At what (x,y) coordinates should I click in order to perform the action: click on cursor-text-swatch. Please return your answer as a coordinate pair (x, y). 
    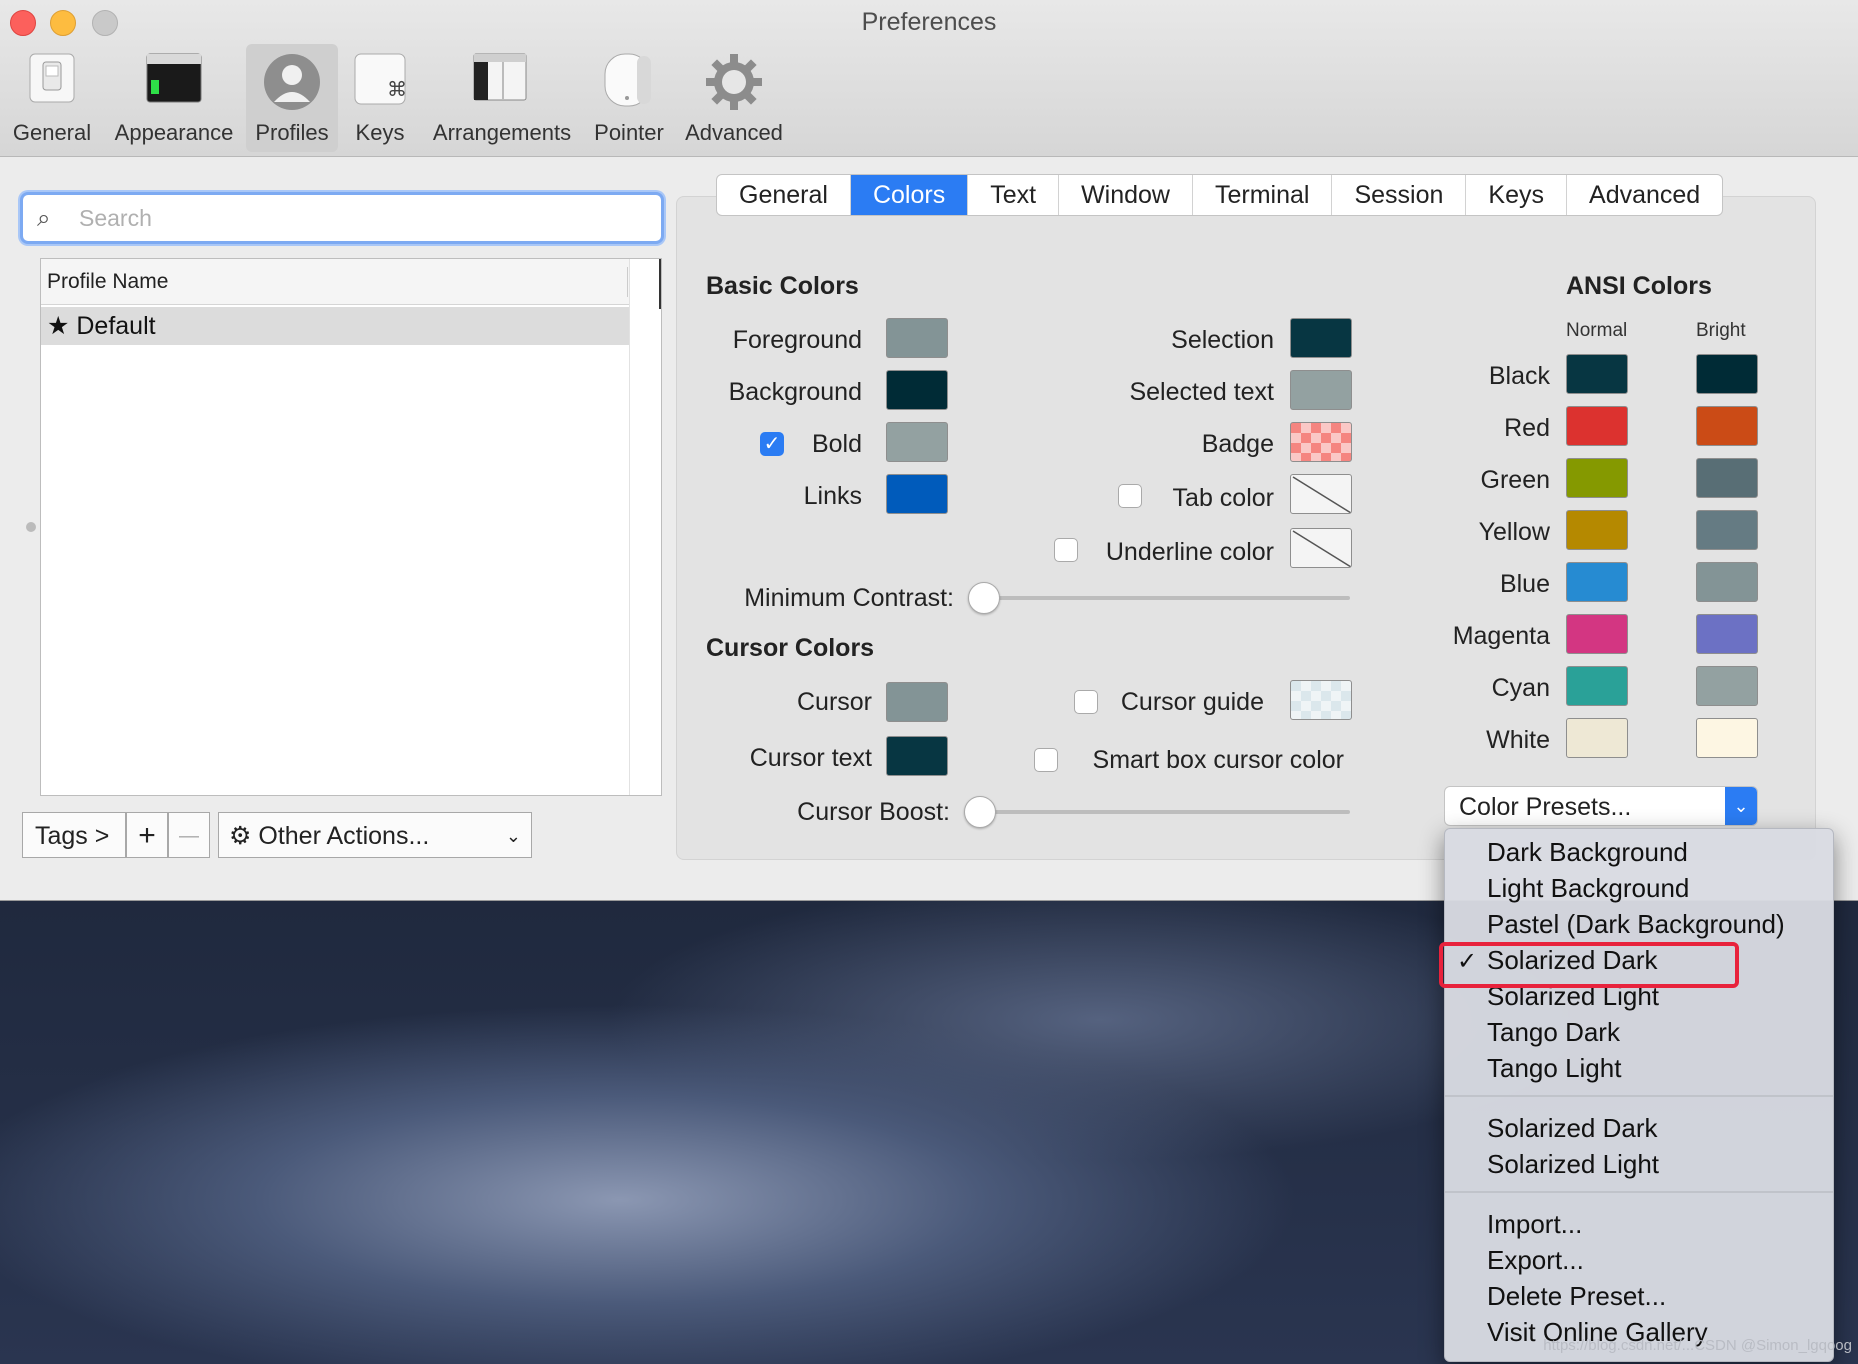
    Looking at the image, I should click on (917, 756).